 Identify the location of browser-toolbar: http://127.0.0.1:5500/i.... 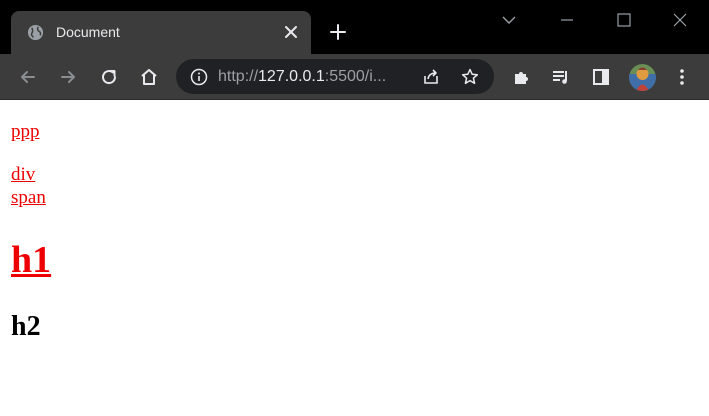
(354, 77).